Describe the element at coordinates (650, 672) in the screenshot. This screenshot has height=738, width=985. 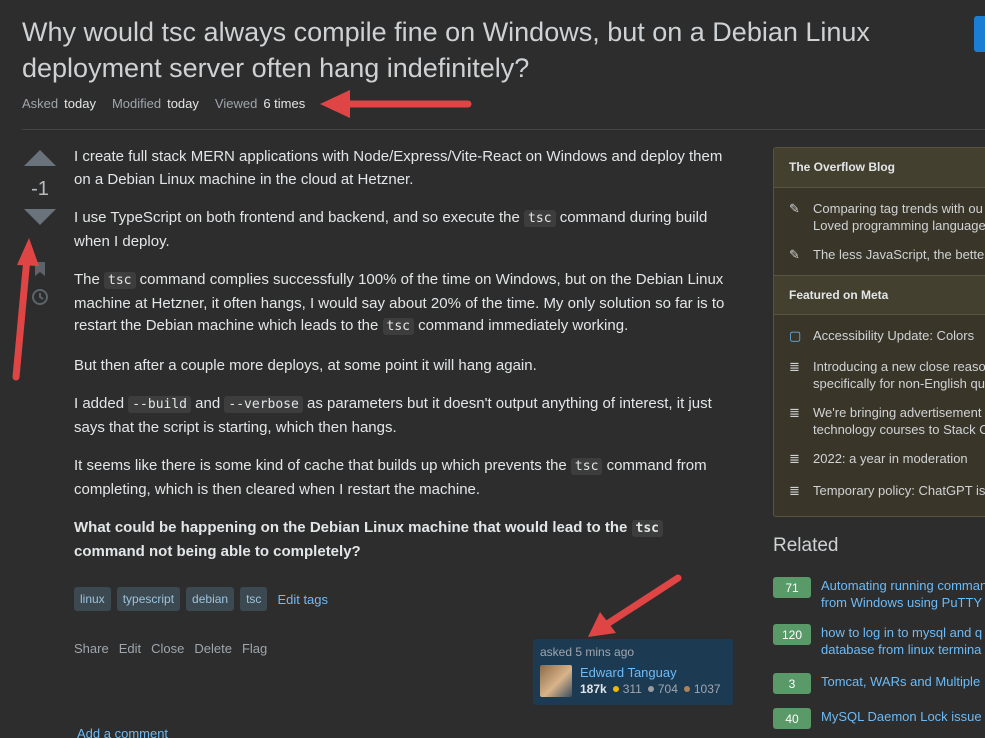
I see `user-name-link: Edward Tanguay` at that location.